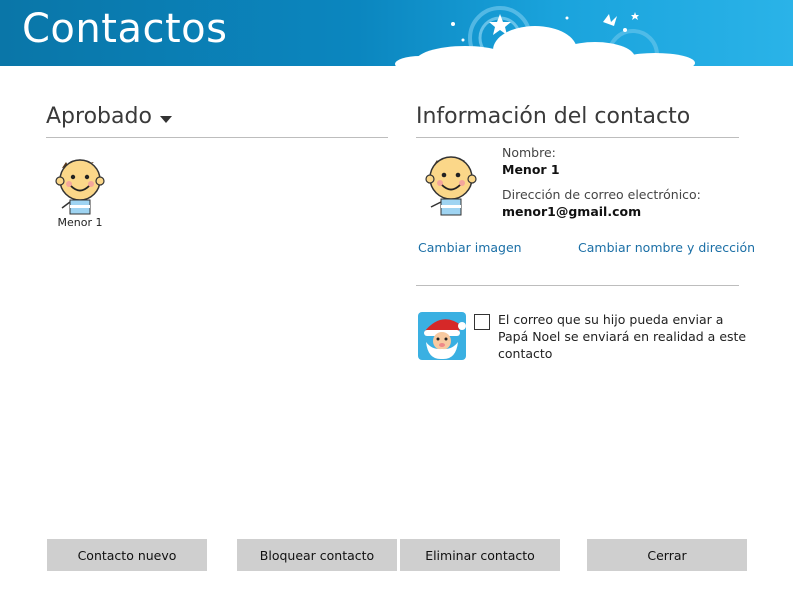 The height and width of the screenshot is (595, 793). I want to click on header-bar: Contactos, so click(396, 33).